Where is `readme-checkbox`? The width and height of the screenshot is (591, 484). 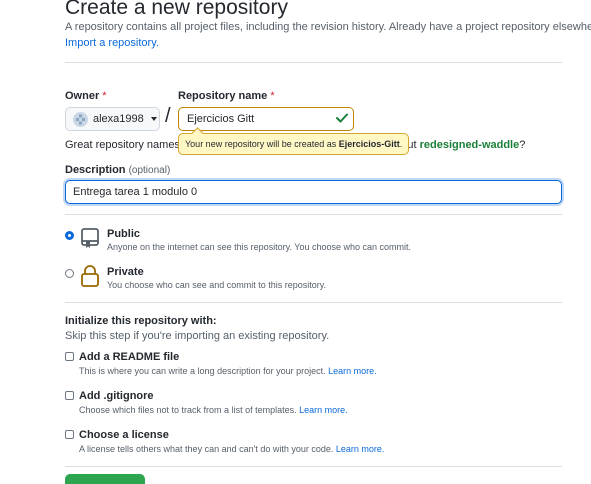 readme-checkbox is located at coordinates (69, 356).